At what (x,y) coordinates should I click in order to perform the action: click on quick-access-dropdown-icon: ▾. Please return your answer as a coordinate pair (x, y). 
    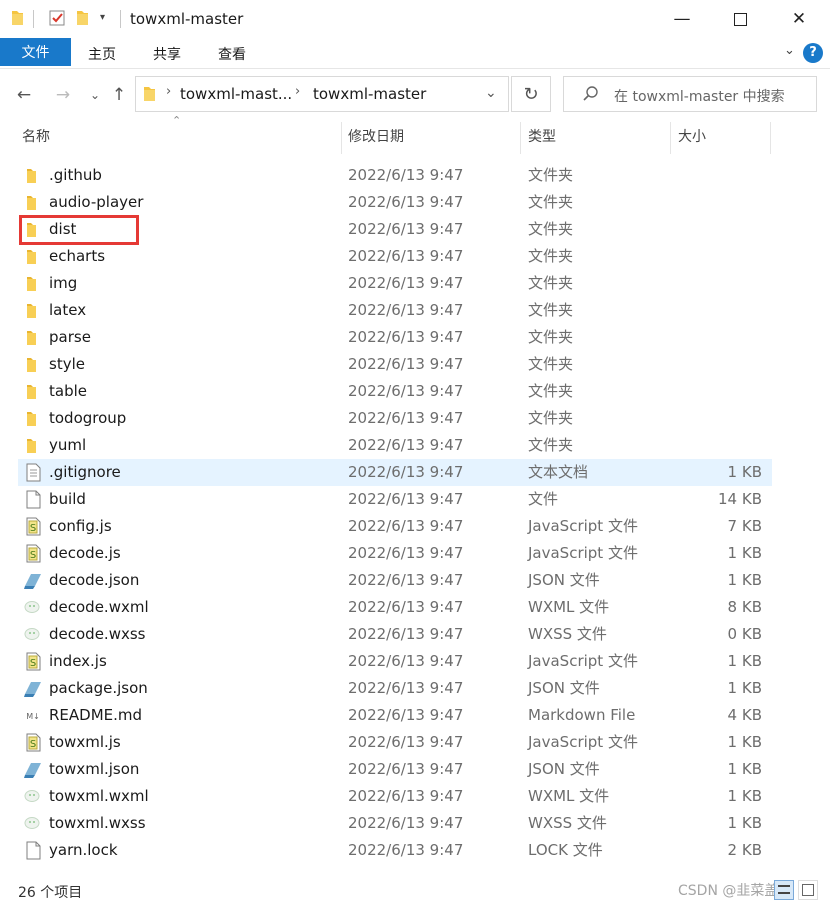
    Looking at the image, I should click on (102, 17).